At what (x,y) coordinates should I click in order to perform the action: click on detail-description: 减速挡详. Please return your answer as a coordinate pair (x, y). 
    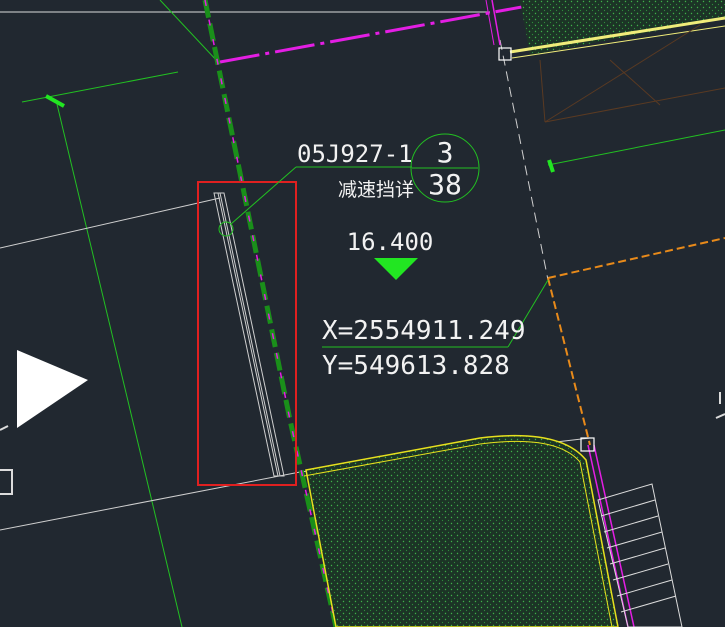
    Looking at the image, I should click on (376, 190).